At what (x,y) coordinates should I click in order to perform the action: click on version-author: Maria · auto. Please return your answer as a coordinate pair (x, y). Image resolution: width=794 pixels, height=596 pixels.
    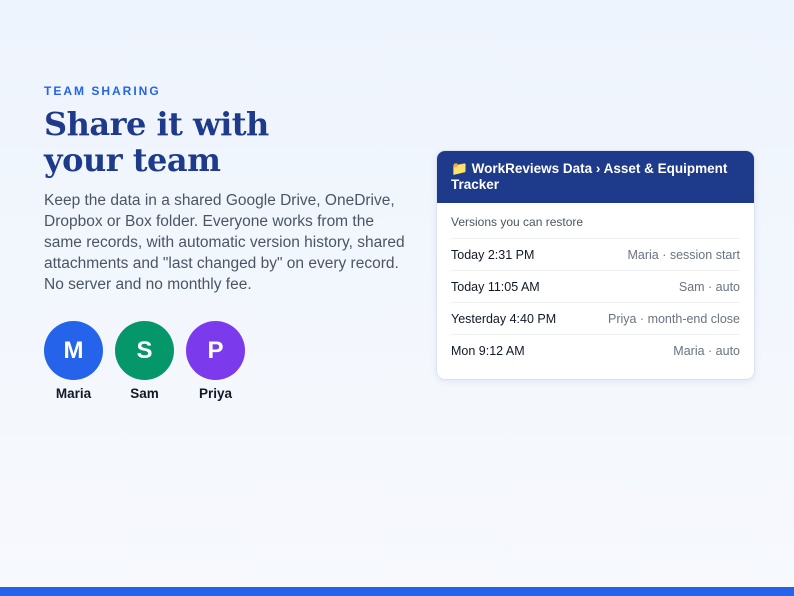
    Looking at the image, I should click on (706, 351).